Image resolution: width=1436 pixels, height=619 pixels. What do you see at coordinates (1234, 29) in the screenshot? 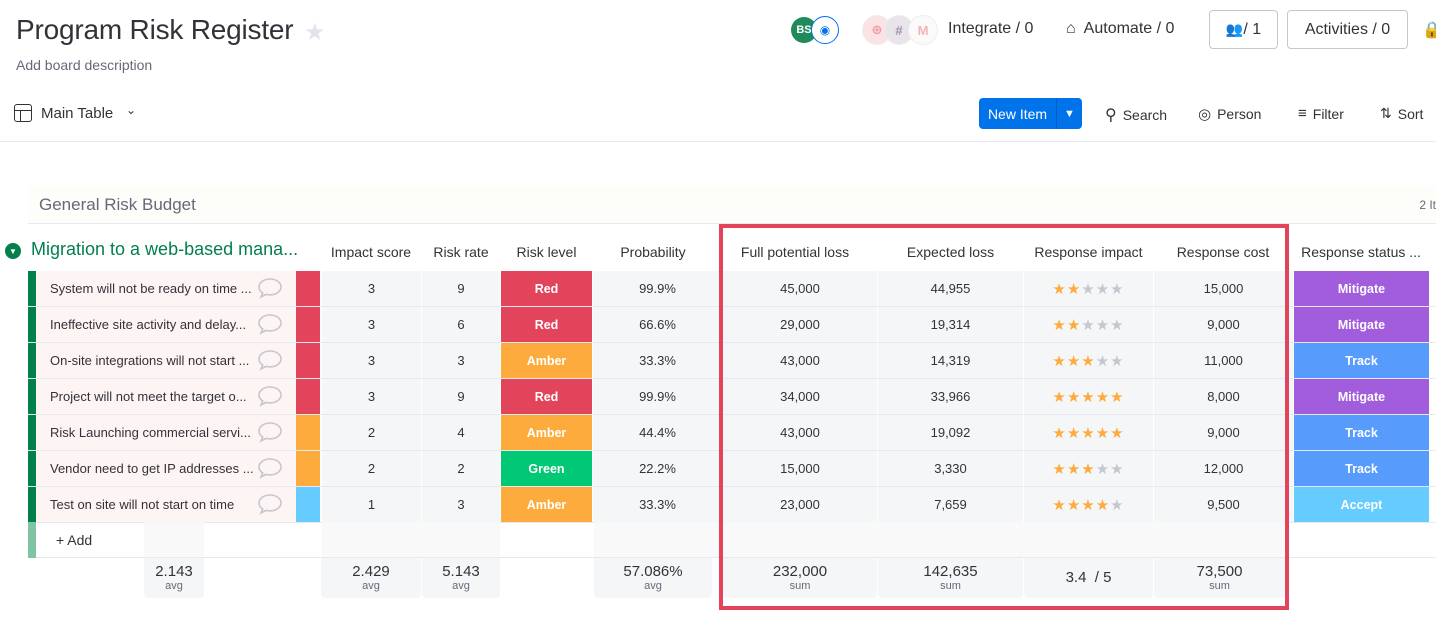
I see `people-icon: 👥` at bounding box center [1234, 29].